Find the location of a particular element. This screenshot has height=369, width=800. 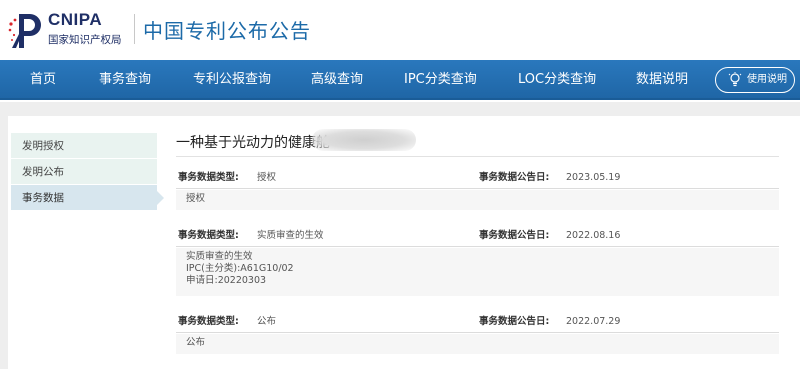

record-body: 授权 is located at coordinates (477, 200).